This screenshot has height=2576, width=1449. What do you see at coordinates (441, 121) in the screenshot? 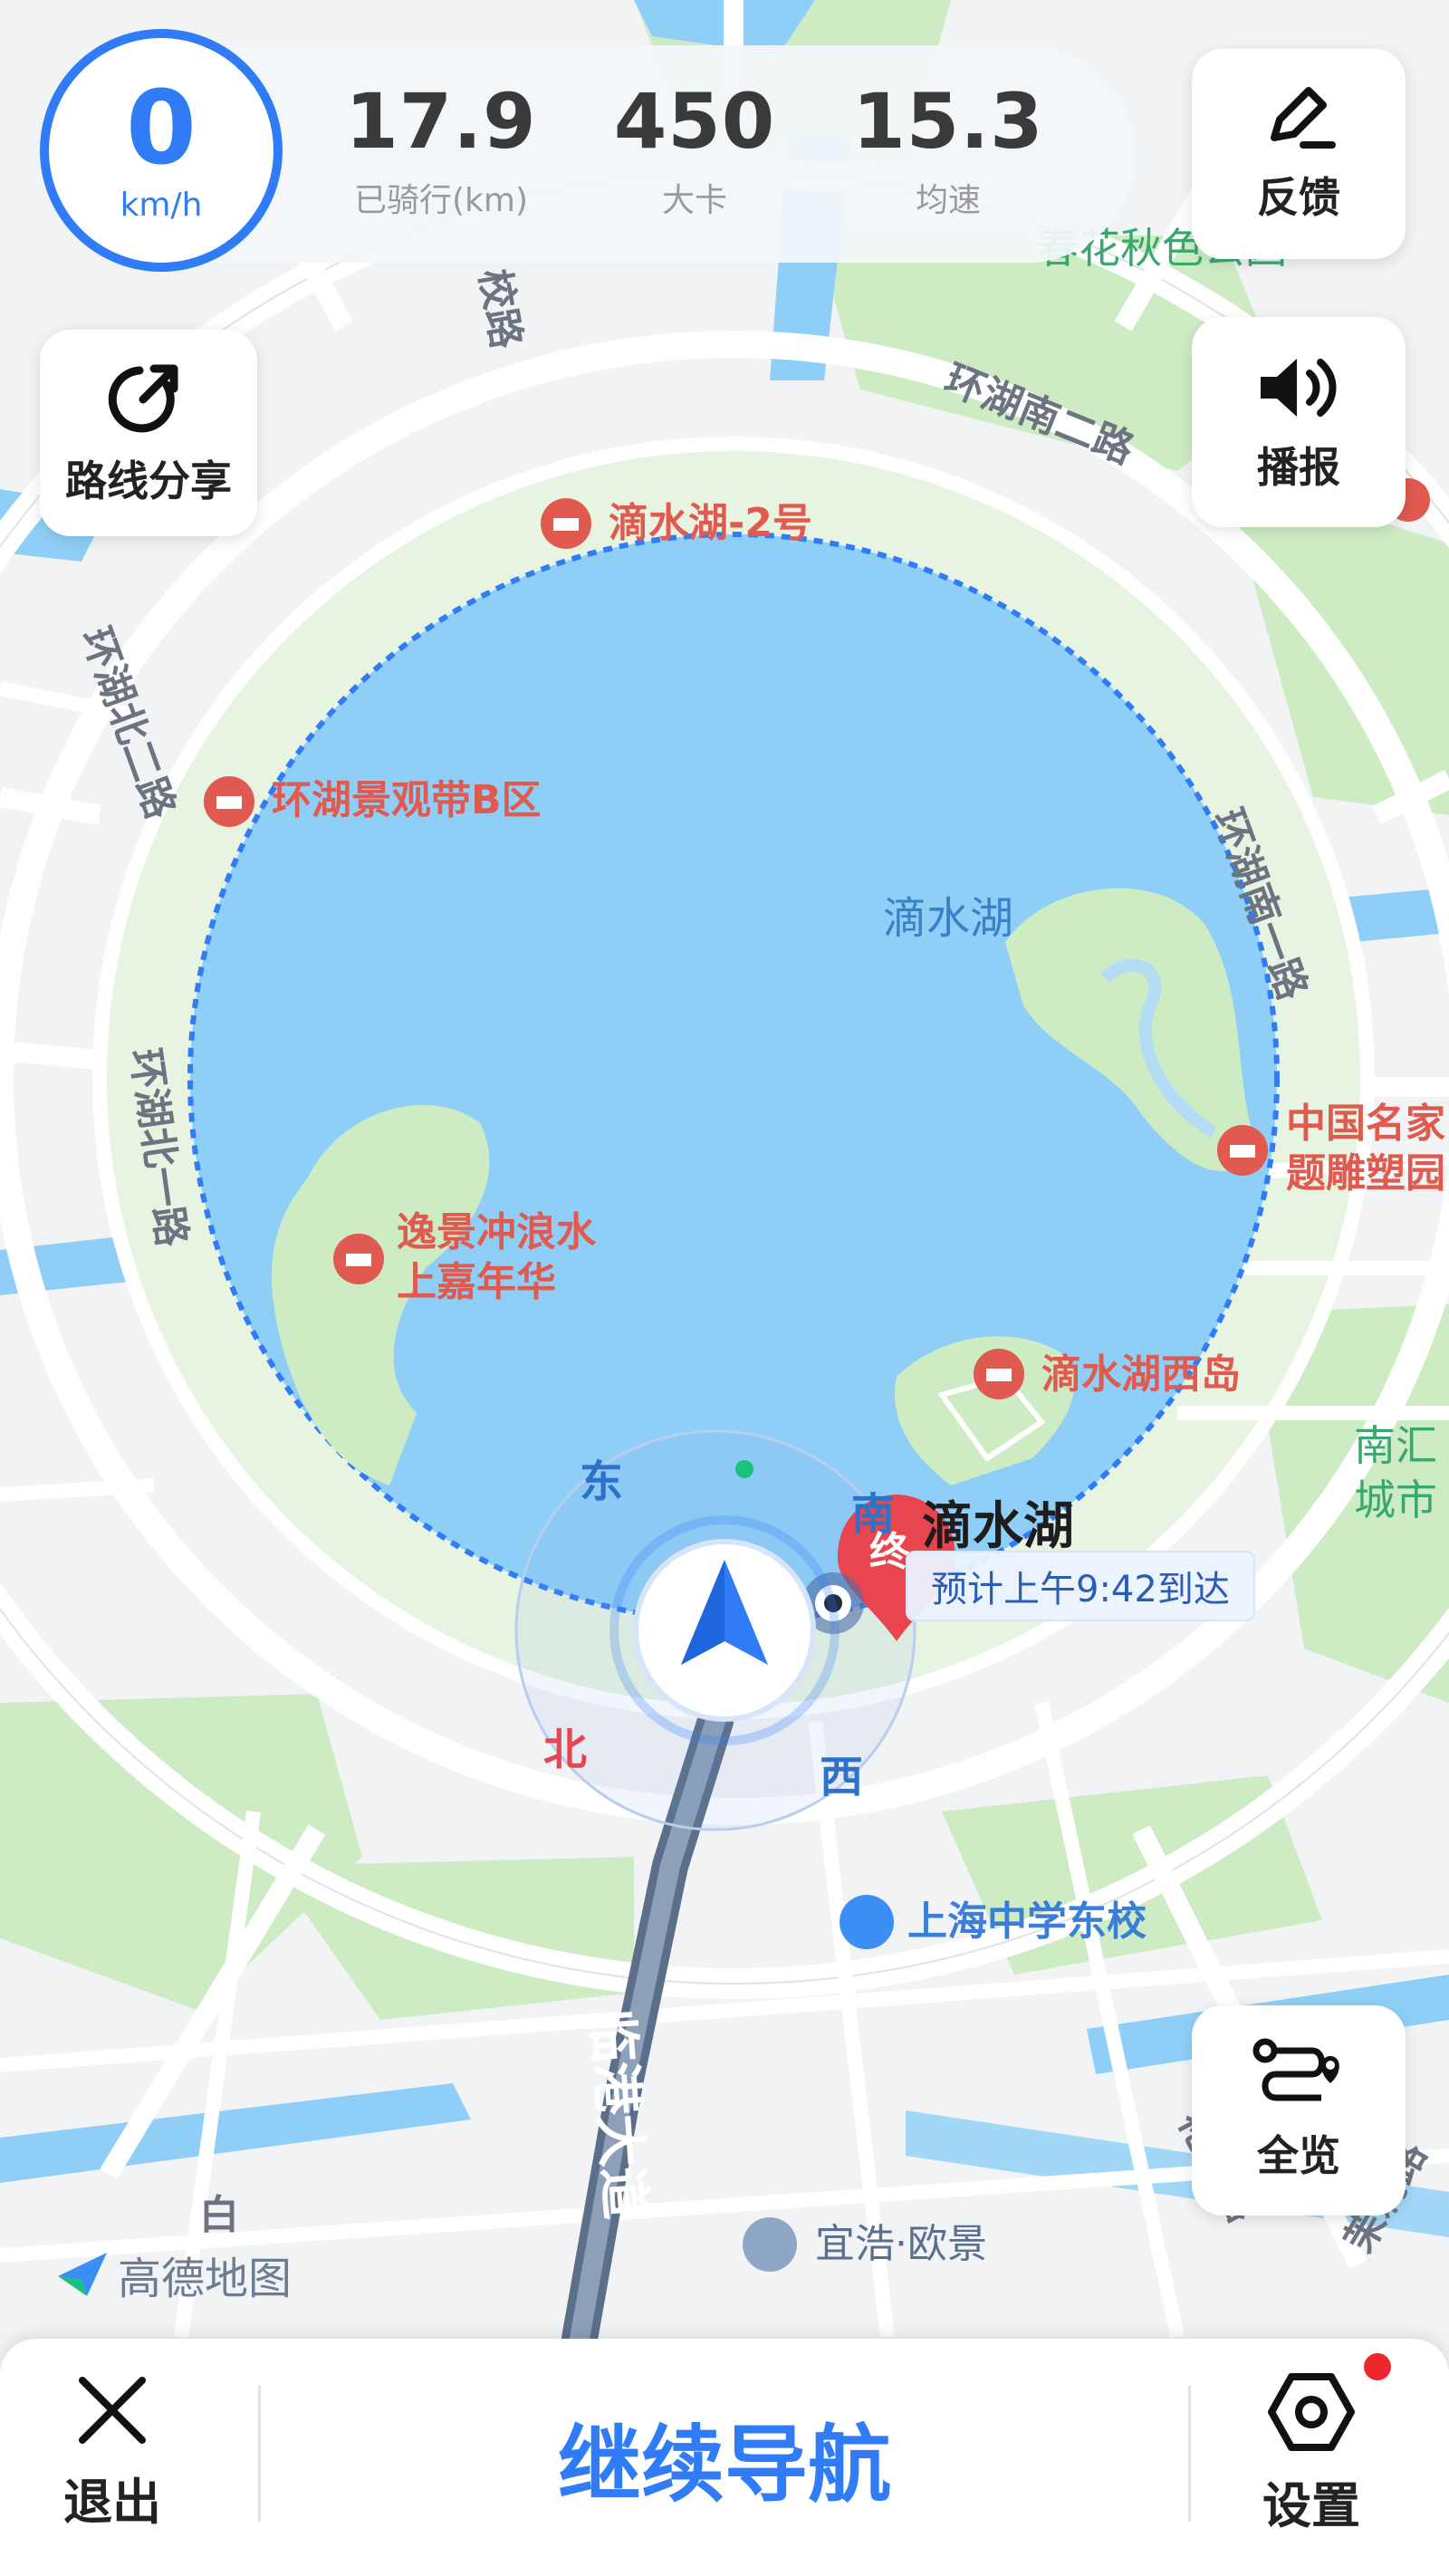
I see `stat-distance-value: 17.9` at bounding box center [441, 121].